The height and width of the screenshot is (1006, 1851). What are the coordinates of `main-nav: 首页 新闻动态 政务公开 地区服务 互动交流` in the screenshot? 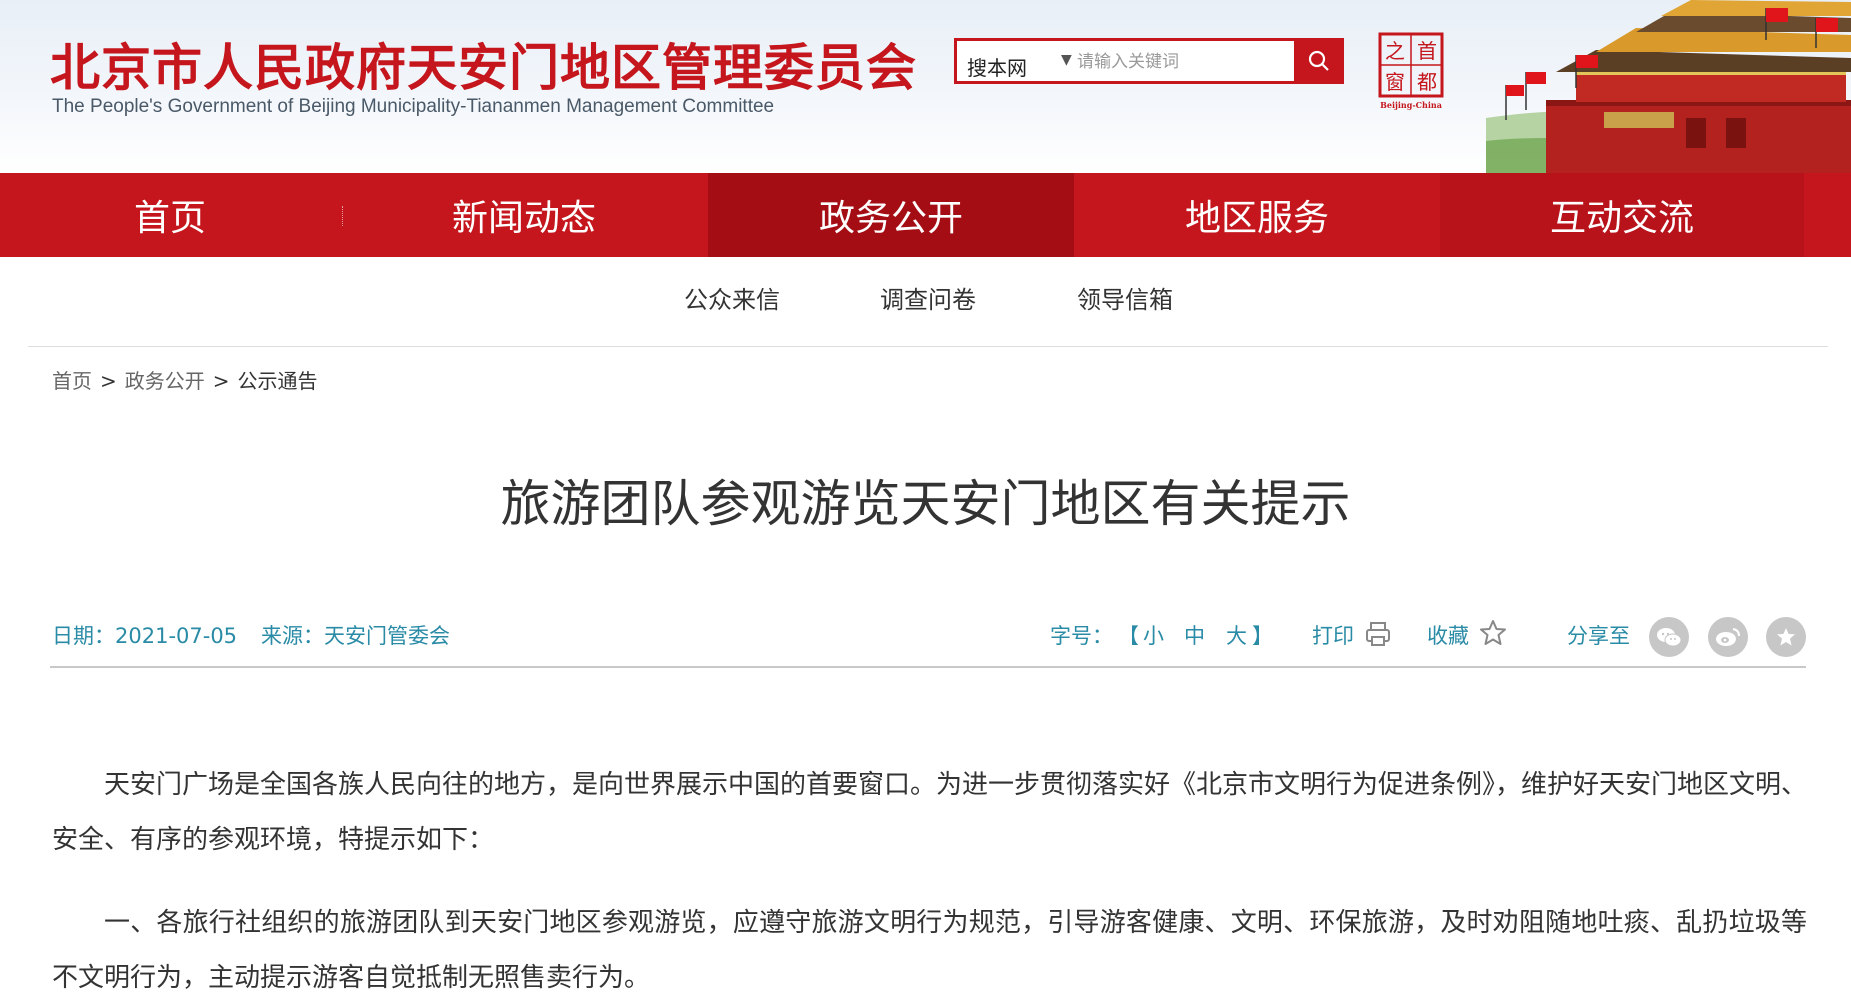 It's located at (925, 215).